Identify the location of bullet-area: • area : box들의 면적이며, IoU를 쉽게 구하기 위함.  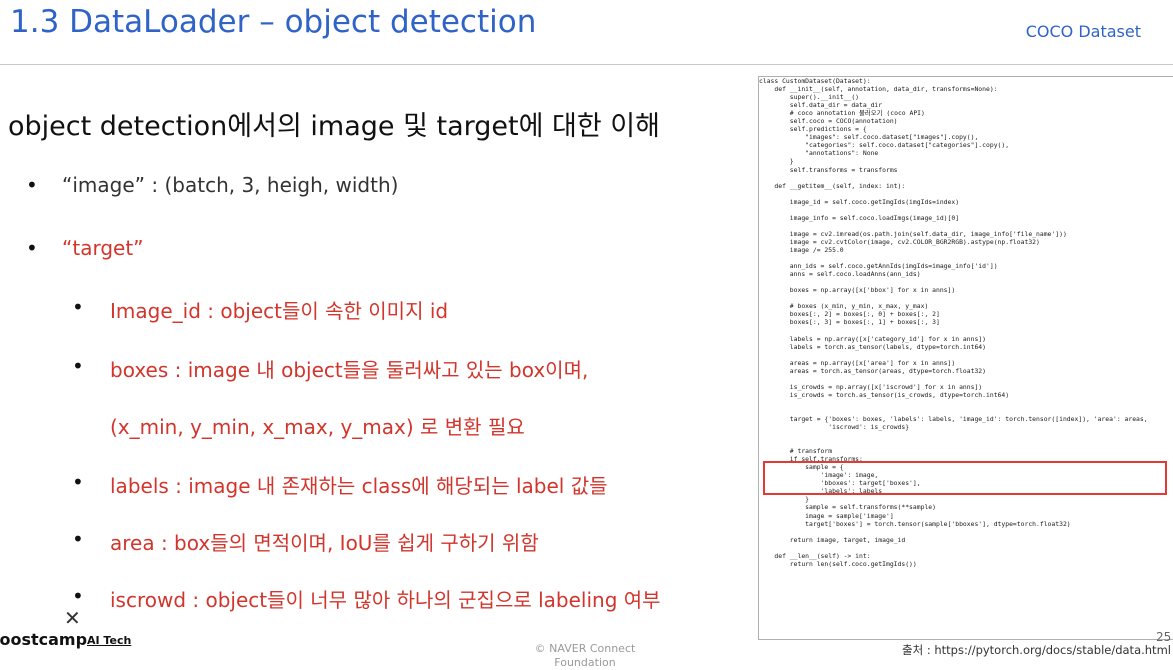
(305, 541).